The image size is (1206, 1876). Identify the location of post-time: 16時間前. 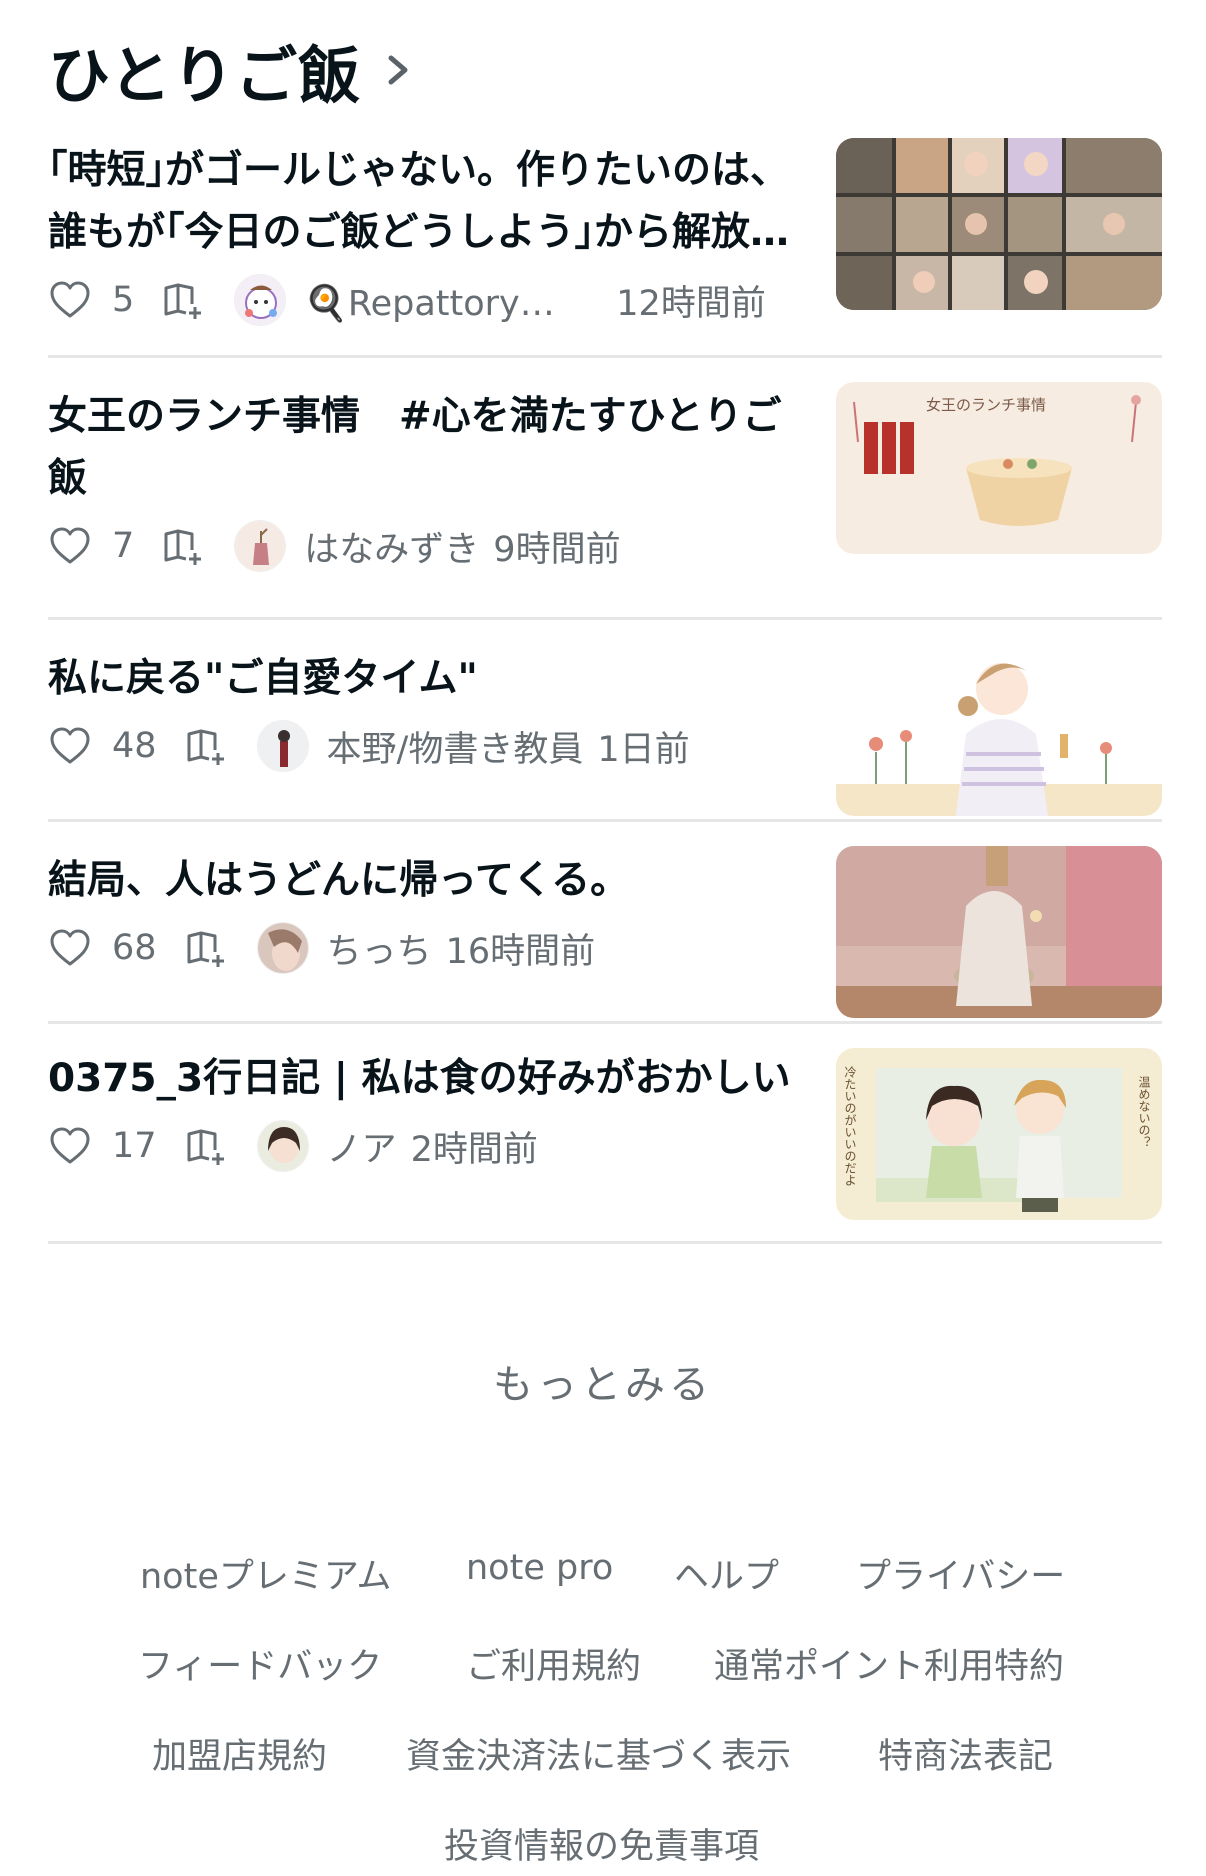
(520, 951).